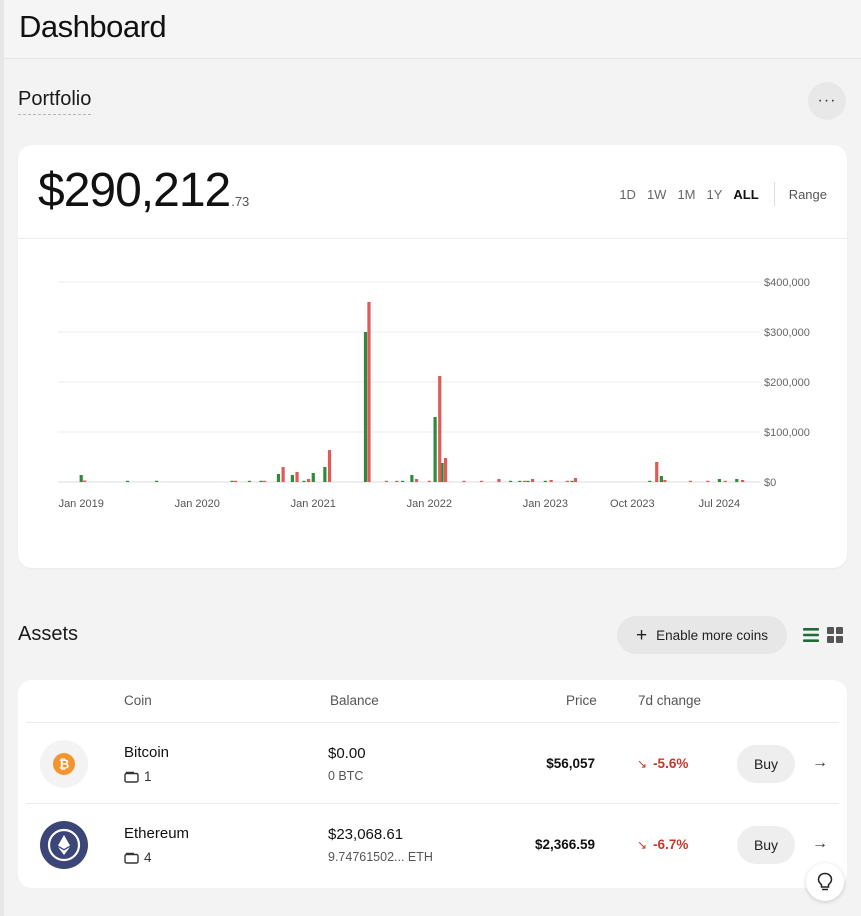  I want to click on x-tick-label: Jan 2020, so click(197, 504).